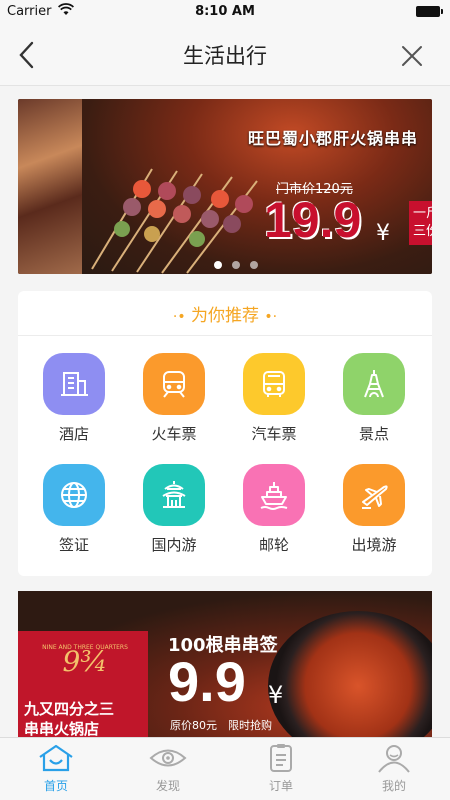  I want to click on category-train-ticket: 火车票, so click(174, 398).